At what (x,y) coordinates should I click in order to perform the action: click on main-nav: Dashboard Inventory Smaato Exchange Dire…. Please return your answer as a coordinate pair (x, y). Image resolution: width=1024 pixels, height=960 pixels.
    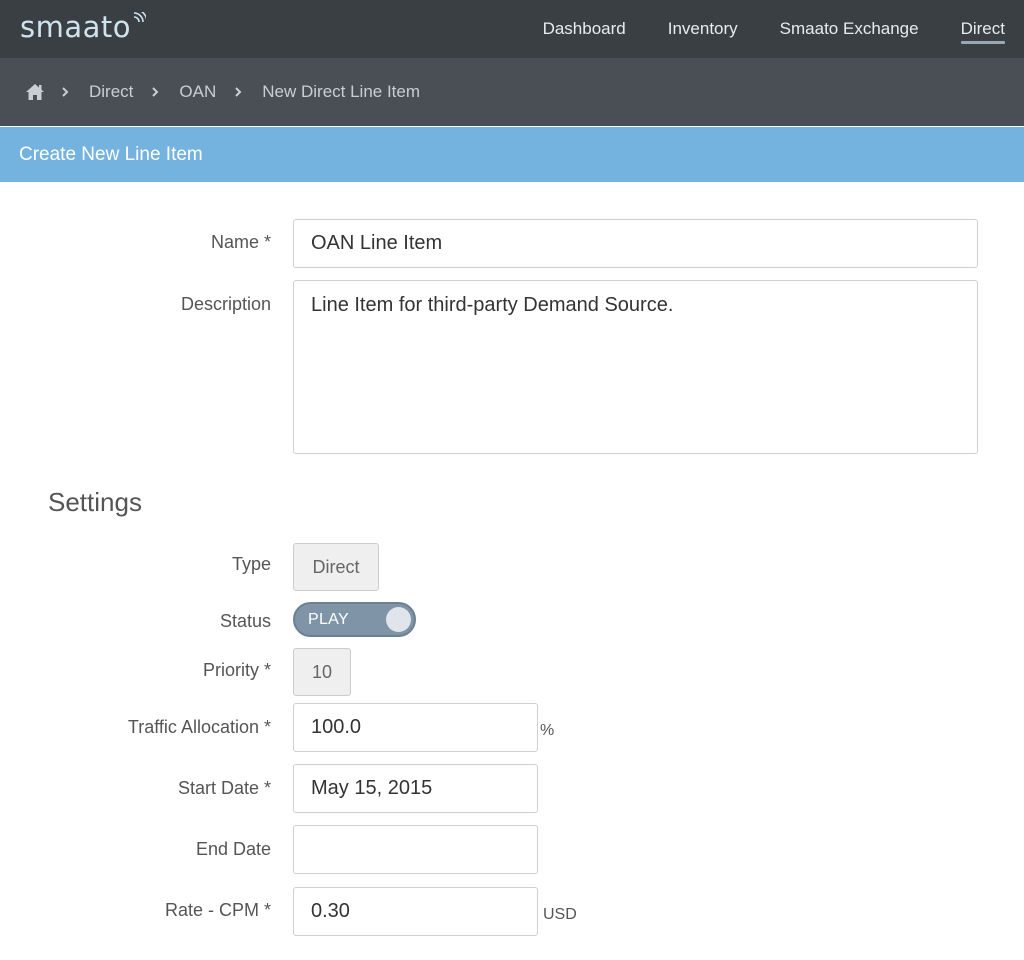
    Looking at the image, I should click on (774, 29).